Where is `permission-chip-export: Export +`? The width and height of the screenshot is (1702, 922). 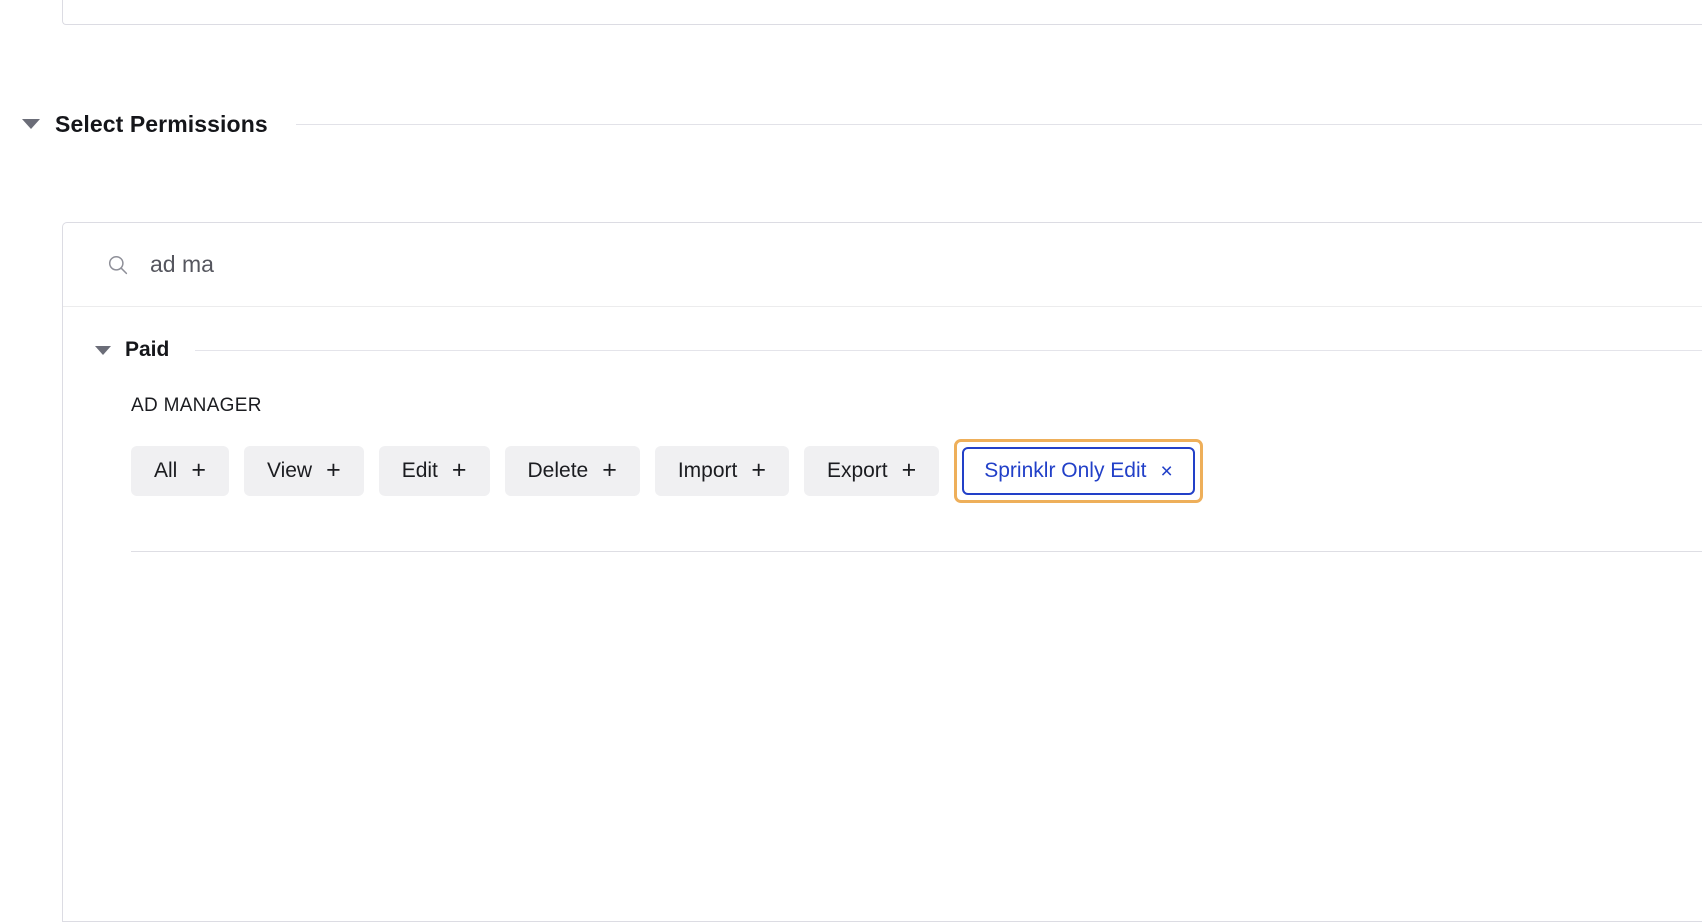
permission-chip-export: Export + is located at coordinates (871, 471).